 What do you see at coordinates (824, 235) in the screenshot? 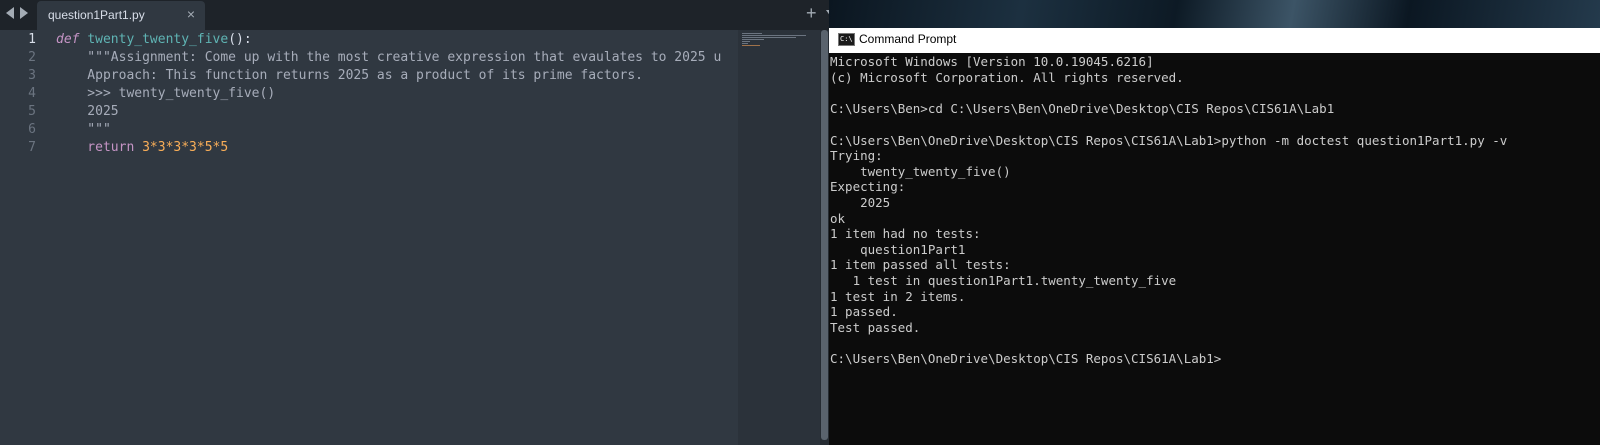
I see `editor-scrollbar-thumb` at bounding box center [824, 235].